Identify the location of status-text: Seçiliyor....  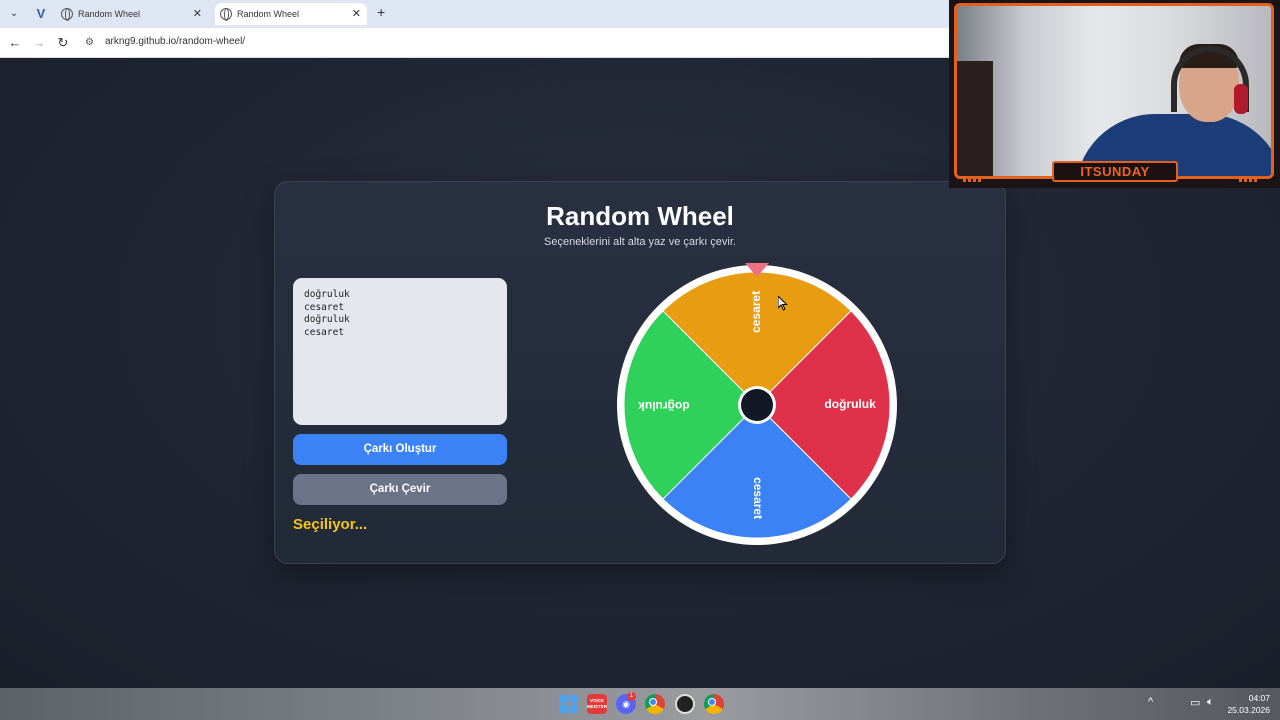
(330, 524).